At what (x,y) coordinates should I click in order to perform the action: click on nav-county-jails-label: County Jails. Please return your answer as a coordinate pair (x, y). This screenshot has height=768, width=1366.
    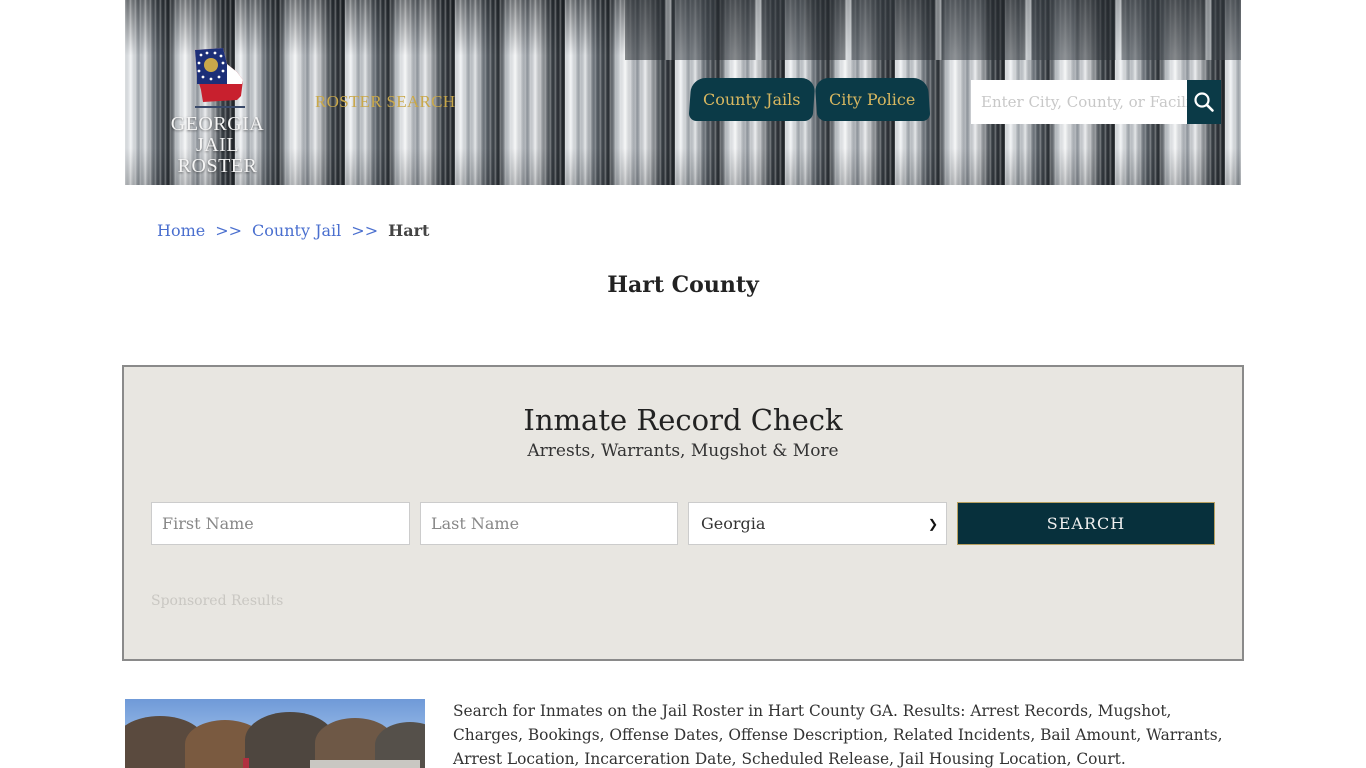
    Looking at the image, I should click on (752, 99).